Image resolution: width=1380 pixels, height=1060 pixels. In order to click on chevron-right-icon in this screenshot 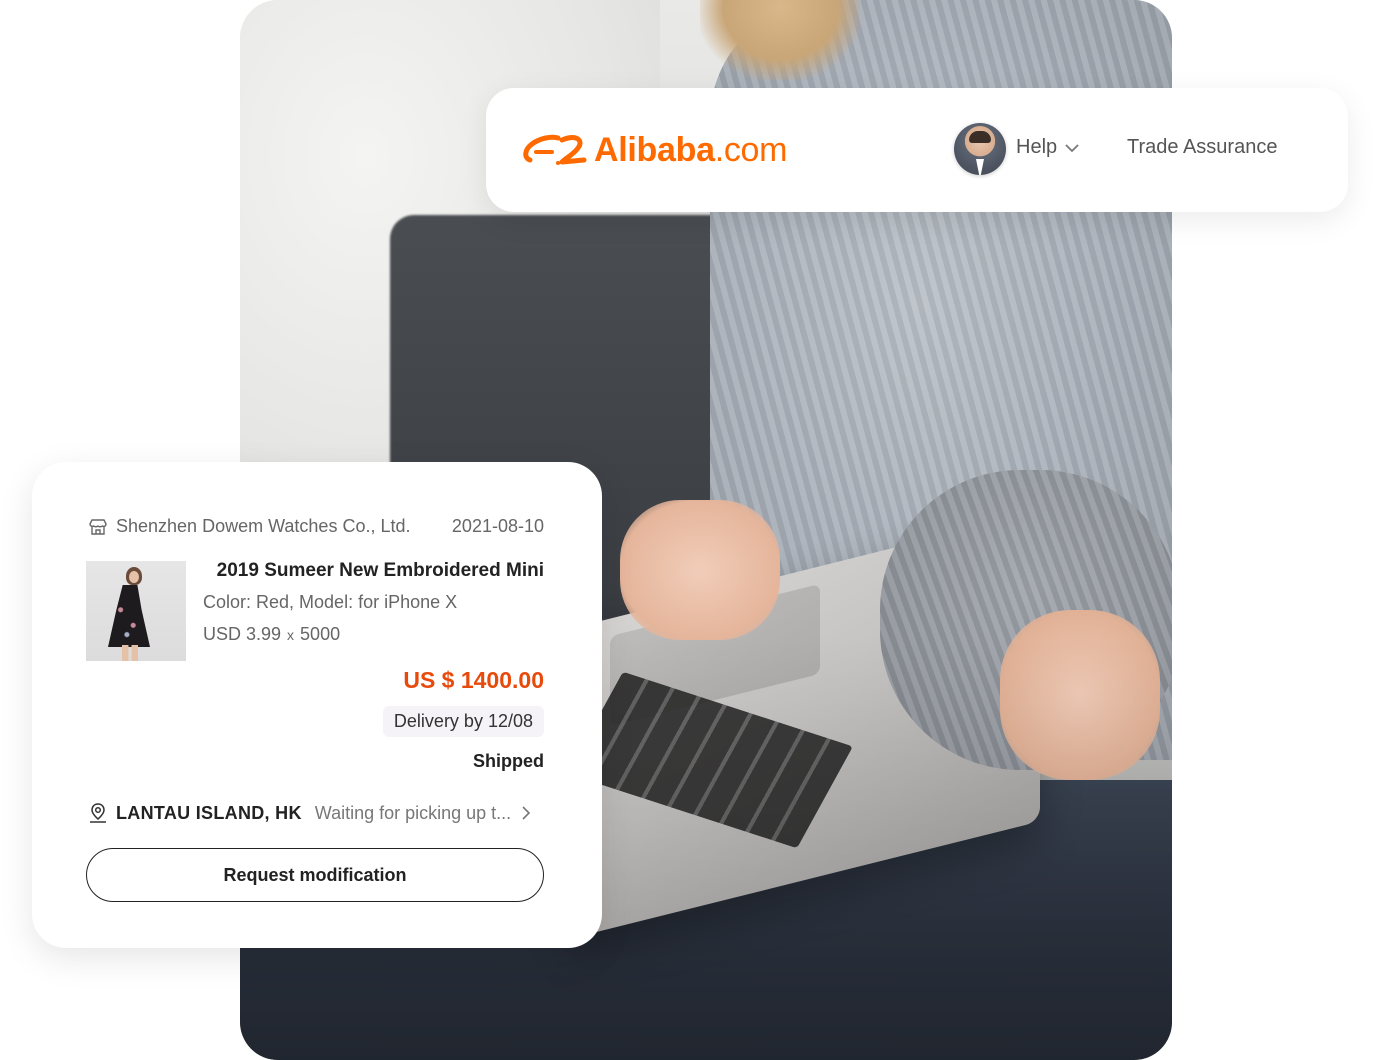, I will do `click(526, 813)`.